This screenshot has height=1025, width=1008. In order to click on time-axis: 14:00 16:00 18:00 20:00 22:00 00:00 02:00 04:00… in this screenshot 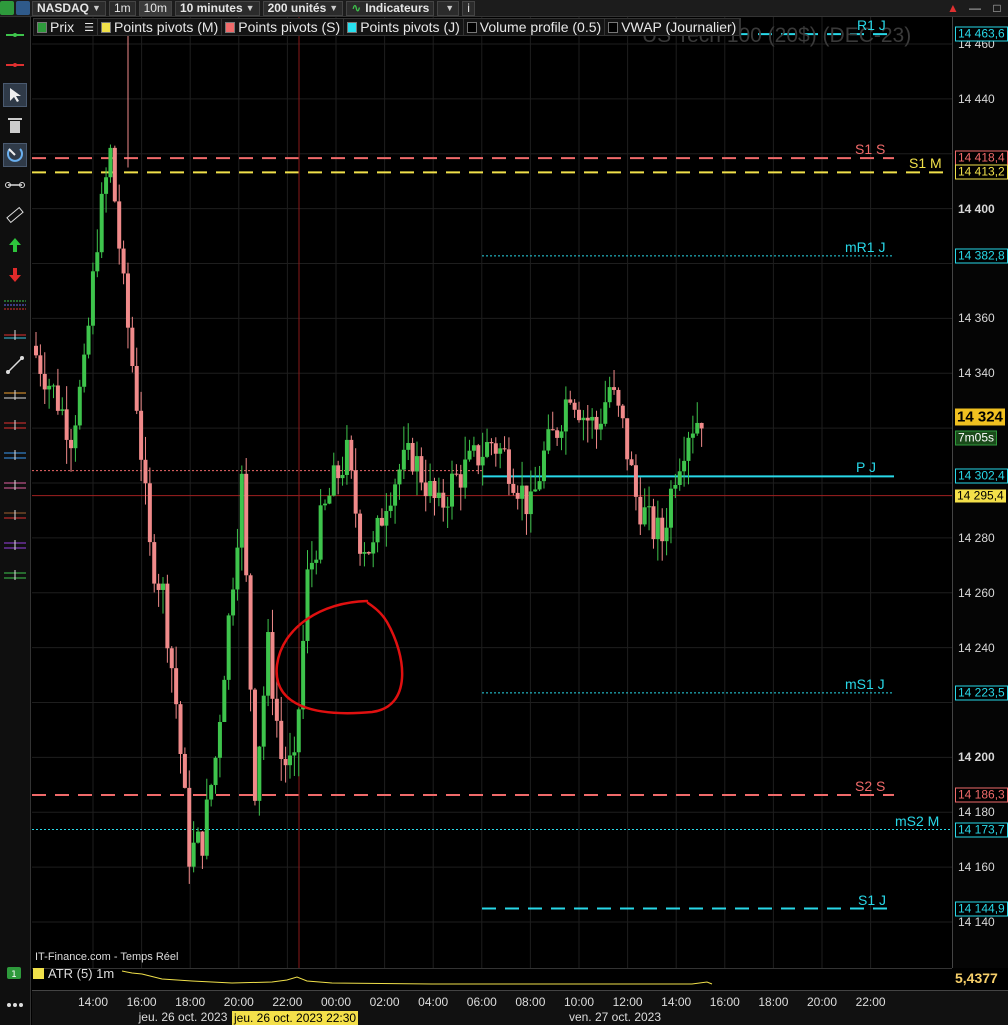, I will do `click(520, 1007)`.